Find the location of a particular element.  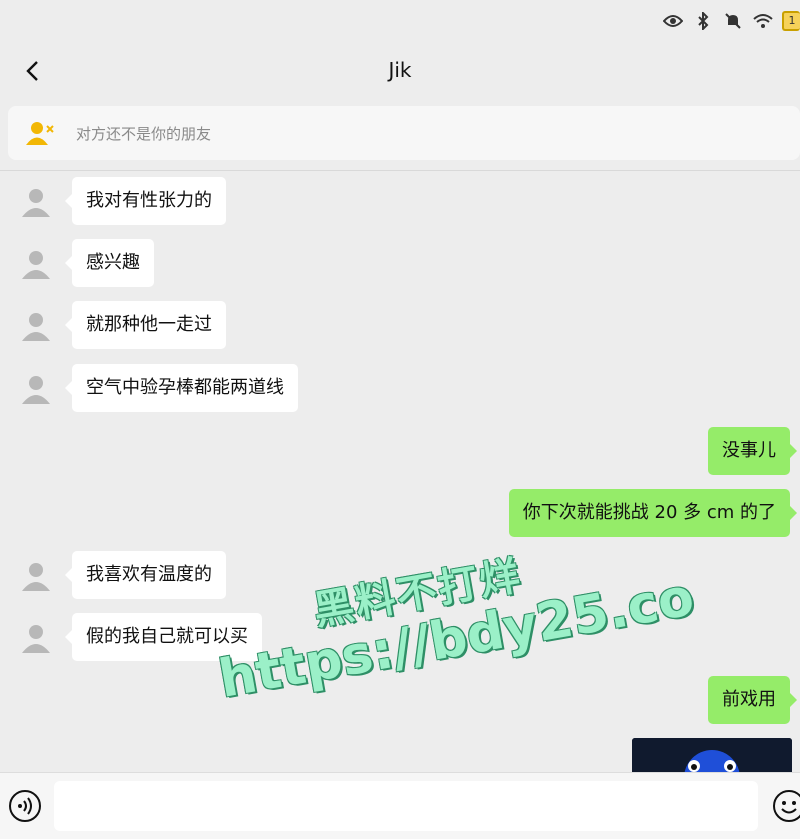

message-bubble: 你下次就能挑战 20 多 cm 的了 is located at coordinates (653, 513).